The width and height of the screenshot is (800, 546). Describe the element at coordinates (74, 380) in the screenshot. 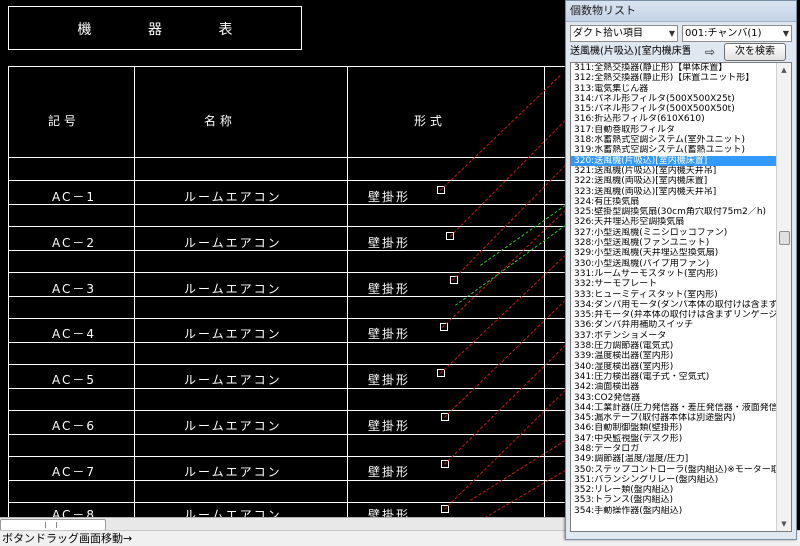

I see `row-code: AC－5` at that location.